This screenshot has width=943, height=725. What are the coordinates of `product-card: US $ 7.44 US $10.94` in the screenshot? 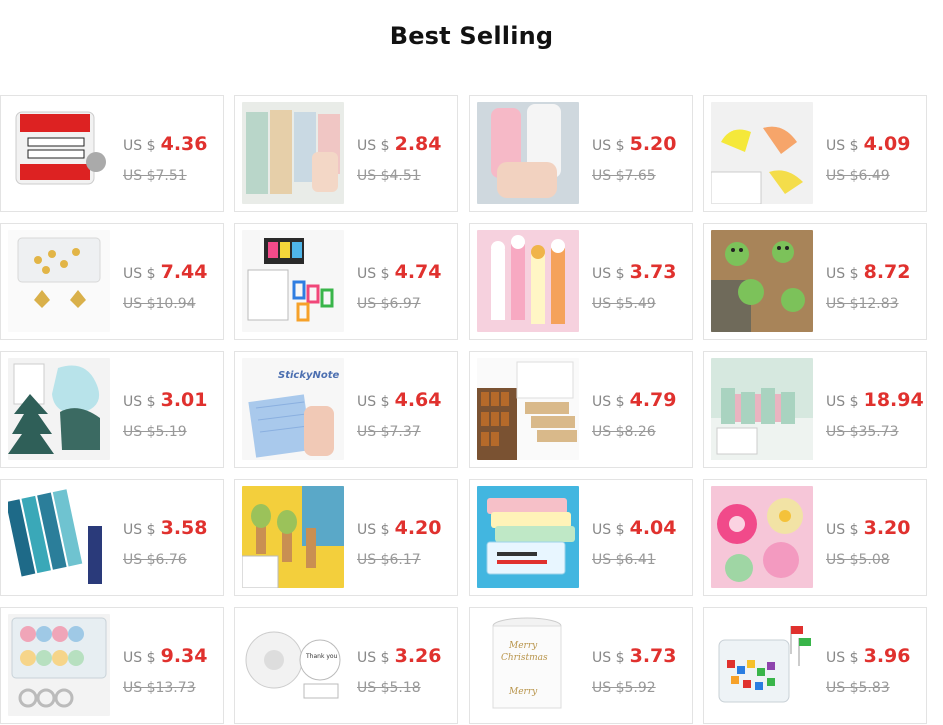 It's located at (112, 281).